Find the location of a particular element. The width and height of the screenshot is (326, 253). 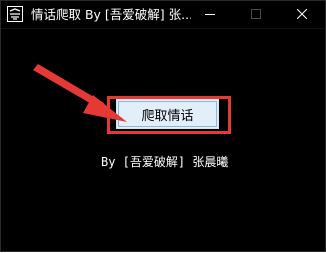

minimize-icon is located at coordinates (210, 15).